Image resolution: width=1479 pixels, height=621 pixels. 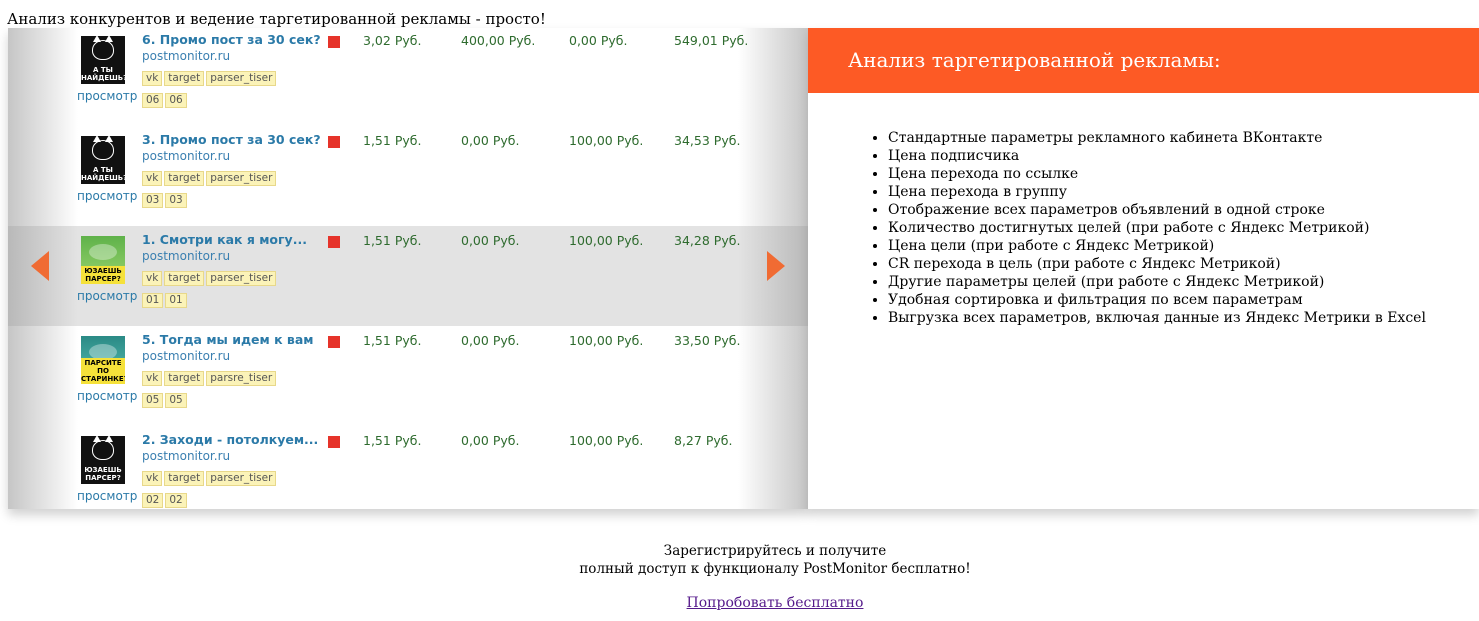 I want to click on feature-item: Цена цели (при работе с Яндекс Метрикой), so click(x=1183, y=246).